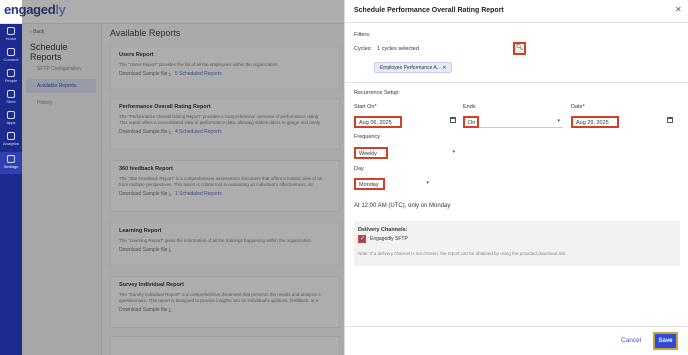  I want to click on filters-label: Filters:, so click(362, 35).